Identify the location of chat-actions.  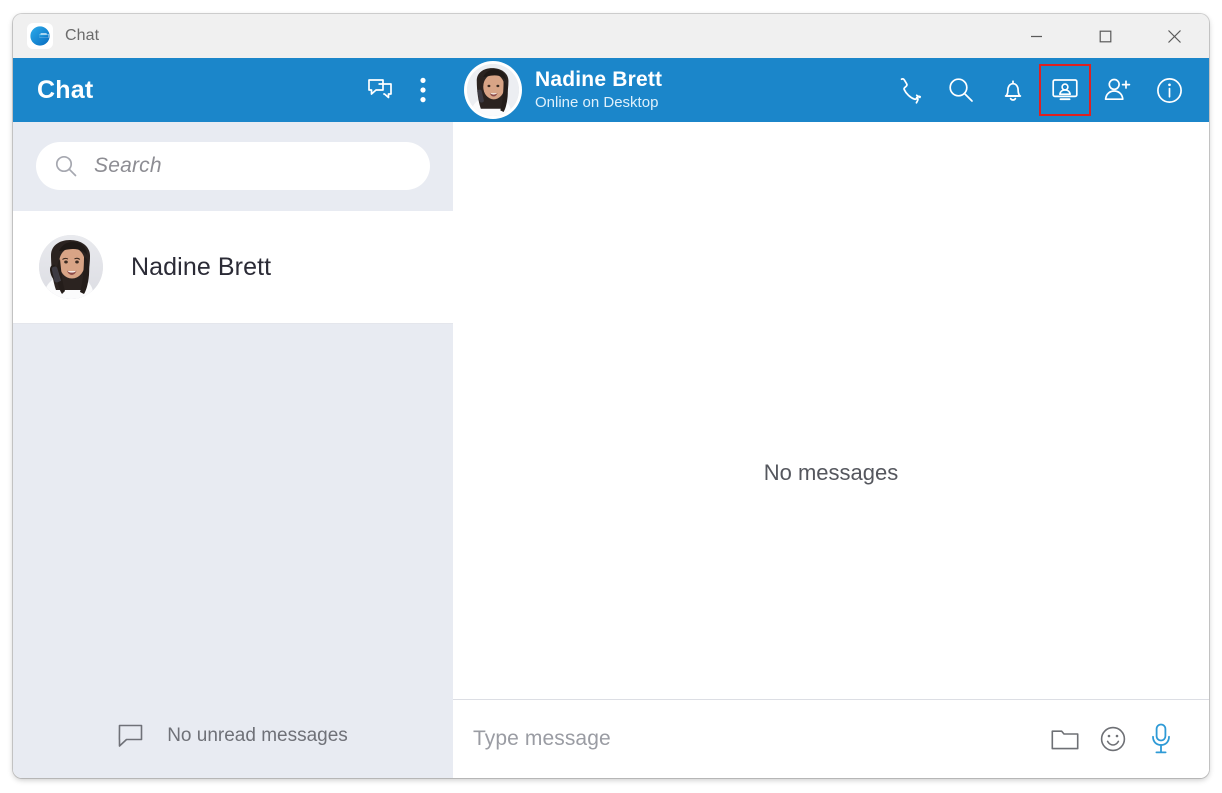
(1046, 90).